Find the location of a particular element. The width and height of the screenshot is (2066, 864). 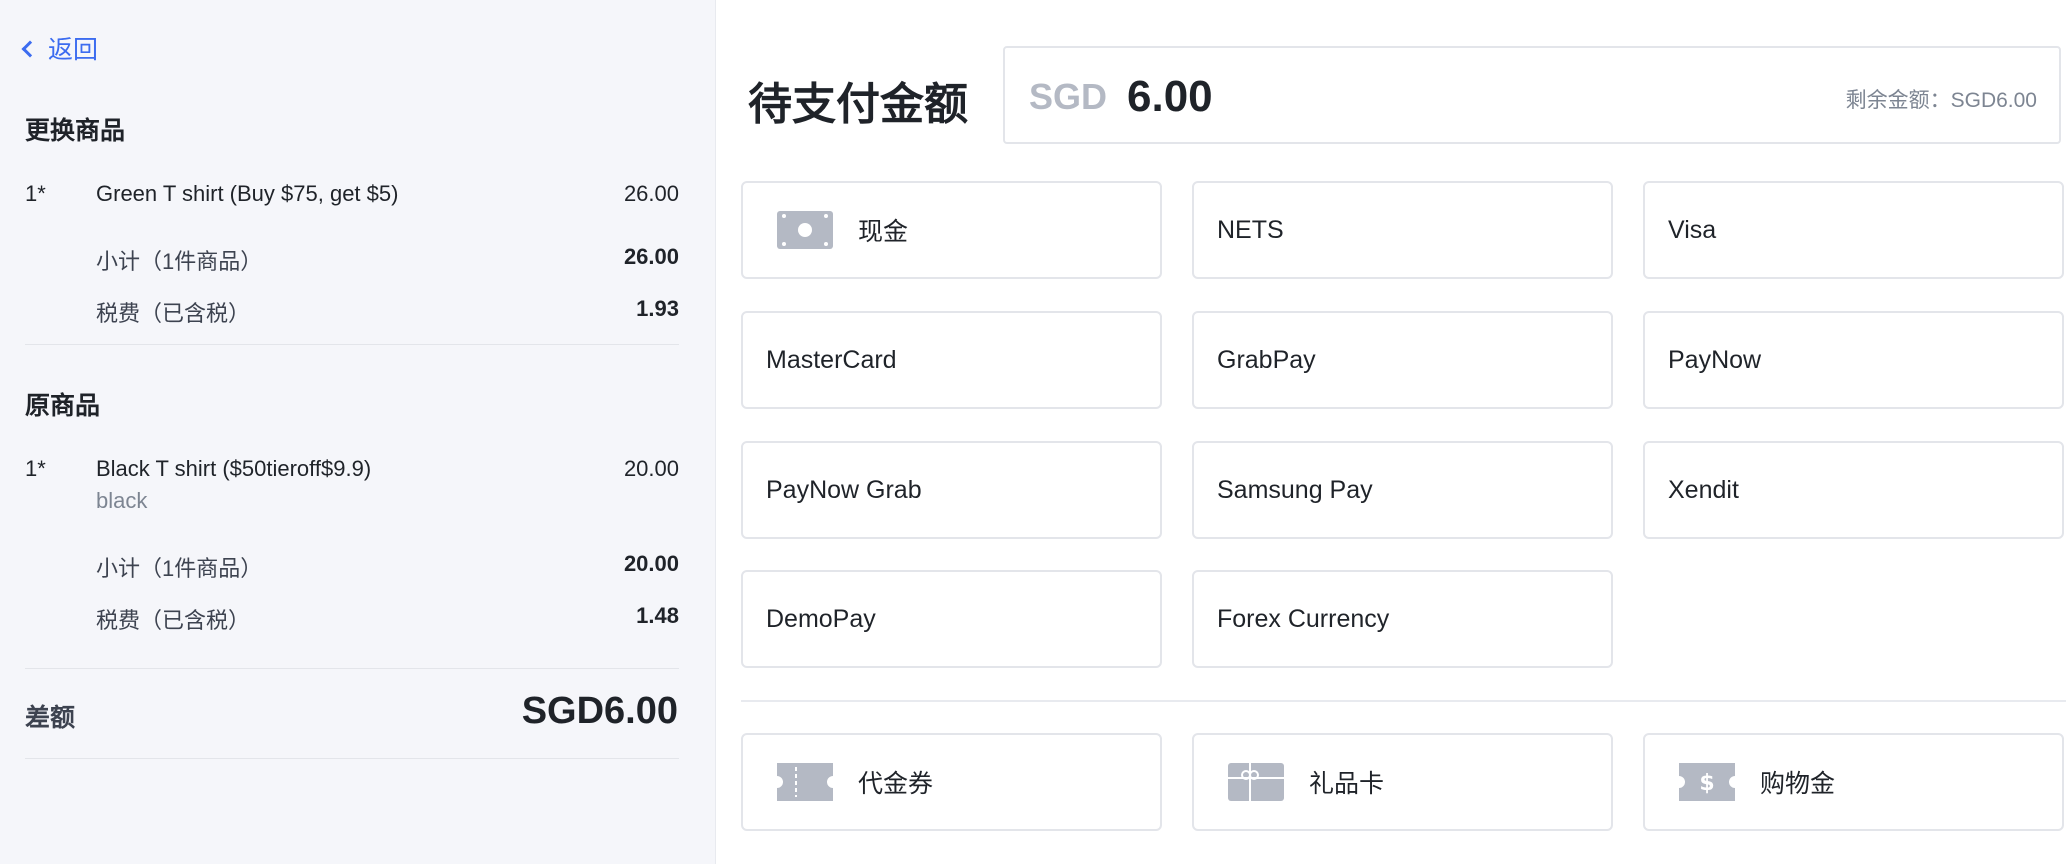

currency-code: SGD is located at coordinates (1068, 96).